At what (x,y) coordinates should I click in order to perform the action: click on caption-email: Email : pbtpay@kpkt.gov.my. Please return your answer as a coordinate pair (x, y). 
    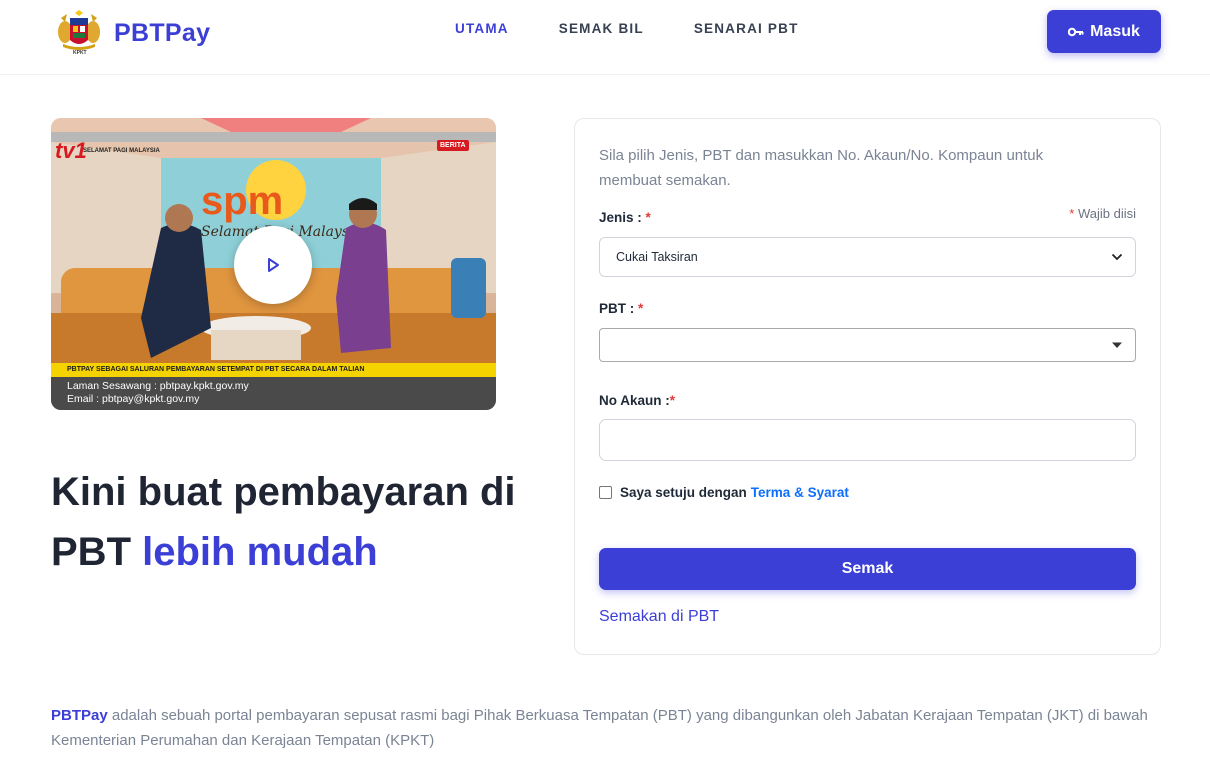
    Looking at the image, I should click on (133, 399).